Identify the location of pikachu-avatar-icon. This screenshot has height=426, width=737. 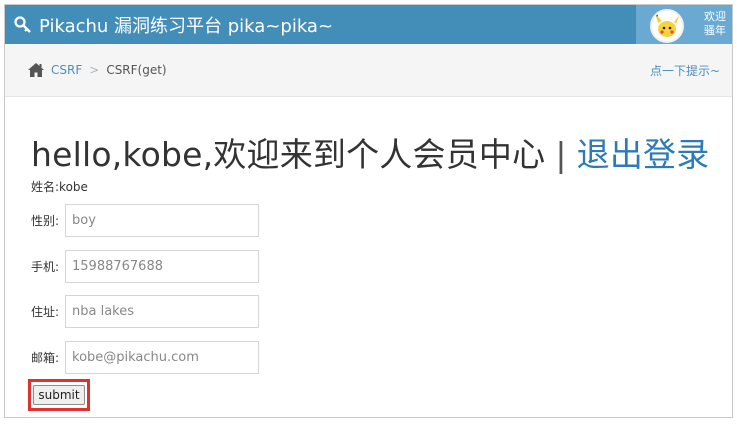
(667, 26).